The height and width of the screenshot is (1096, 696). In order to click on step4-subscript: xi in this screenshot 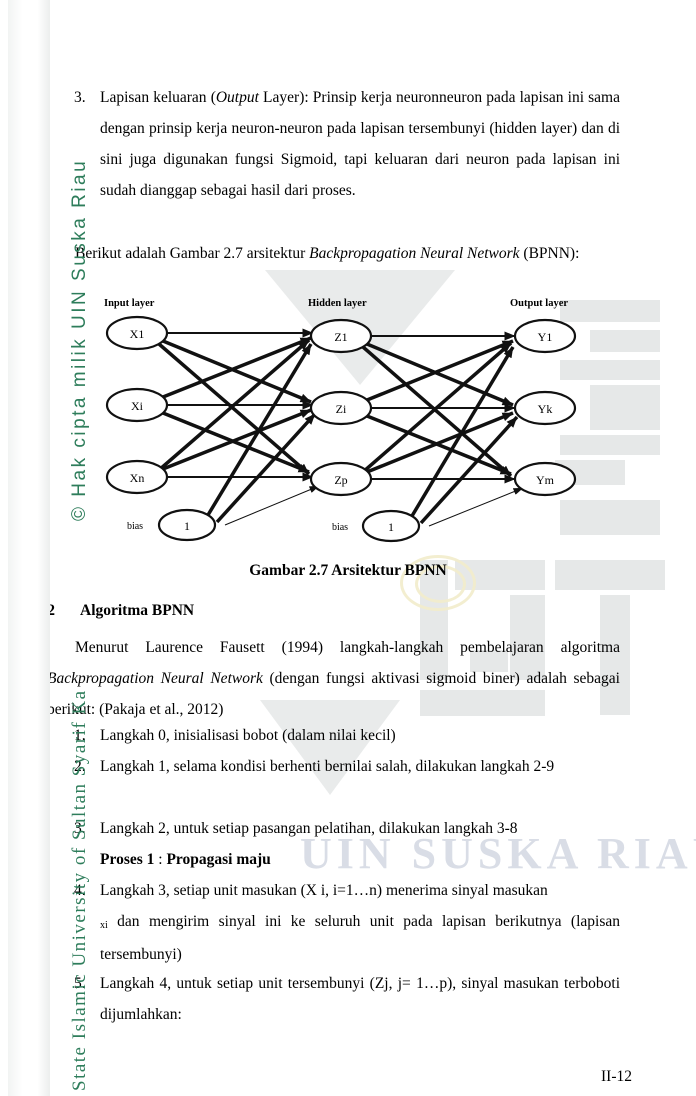, I will do `click(104, 925)`.